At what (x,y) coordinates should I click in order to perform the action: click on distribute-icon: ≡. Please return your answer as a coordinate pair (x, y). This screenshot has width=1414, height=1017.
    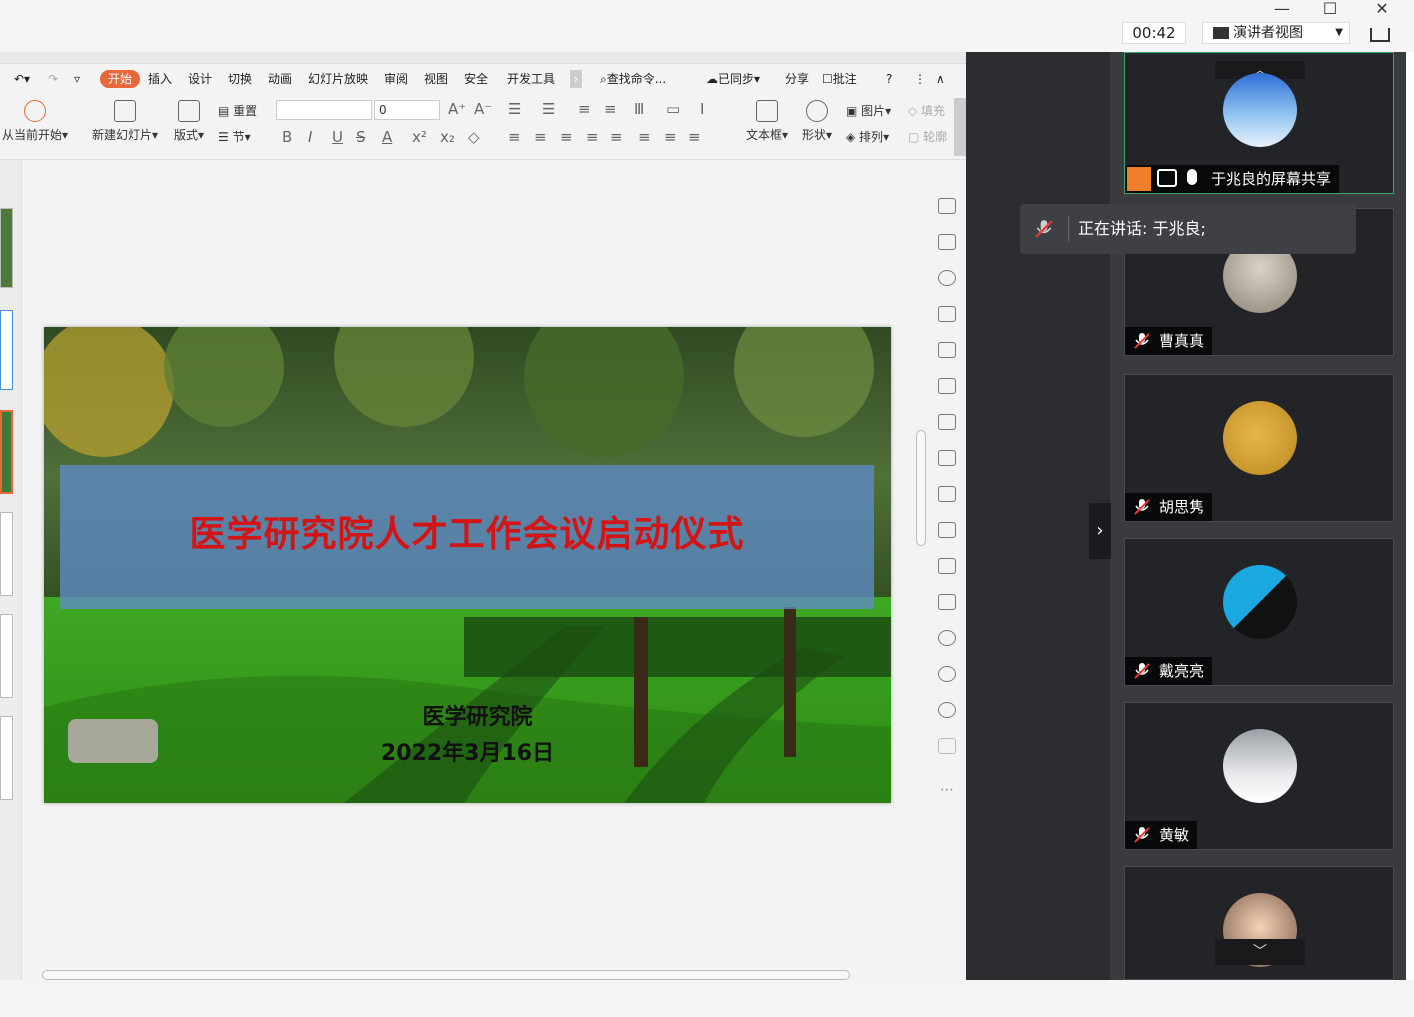
    Looking at the image, I should click on (616, 137).